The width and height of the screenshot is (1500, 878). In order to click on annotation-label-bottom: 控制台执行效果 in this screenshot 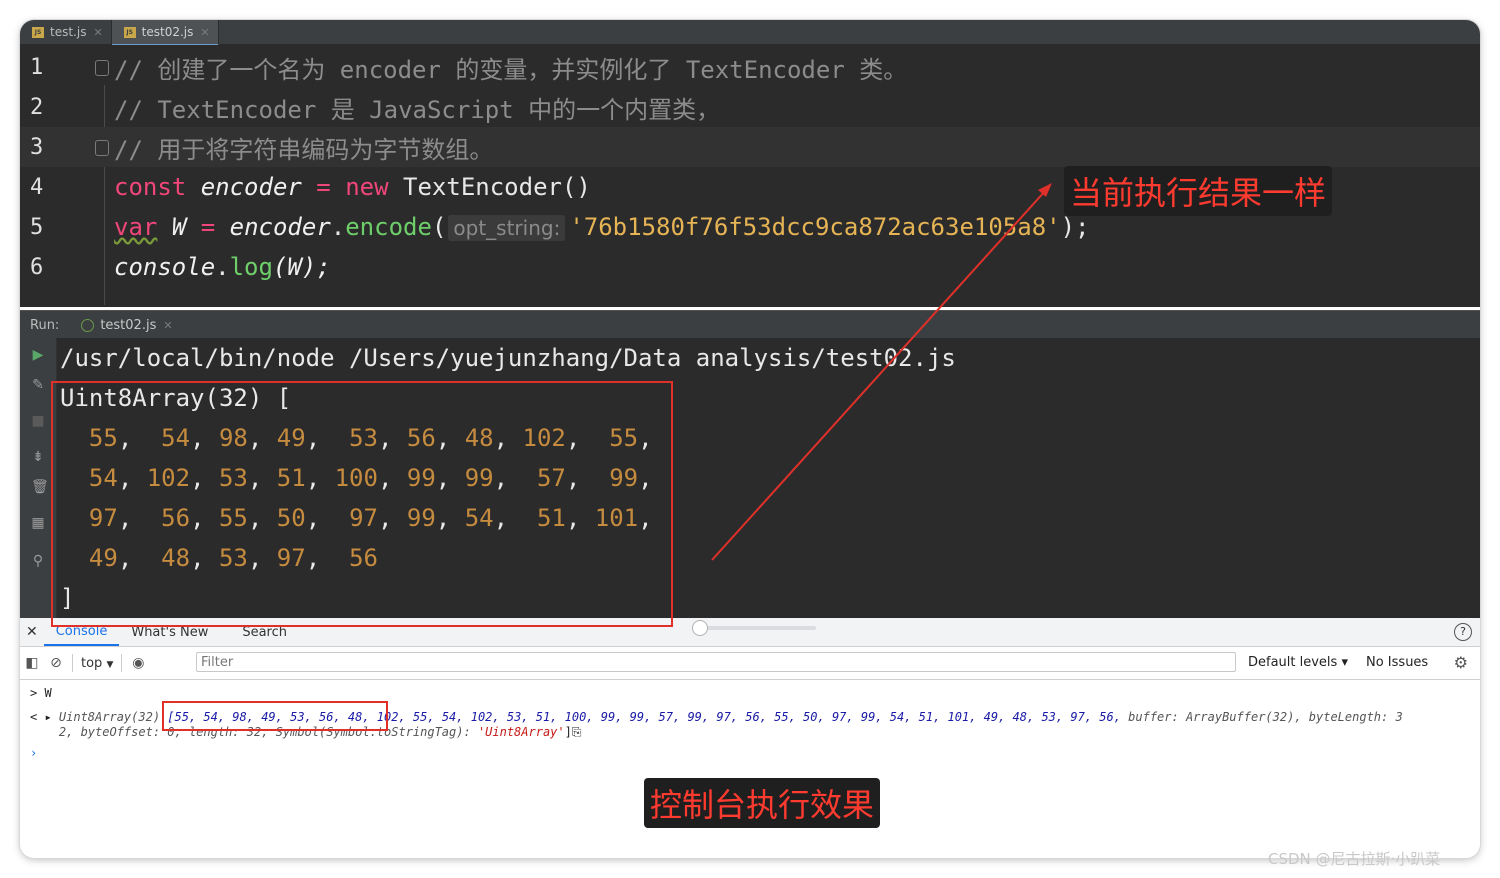, I will do `click(762, 803)`.